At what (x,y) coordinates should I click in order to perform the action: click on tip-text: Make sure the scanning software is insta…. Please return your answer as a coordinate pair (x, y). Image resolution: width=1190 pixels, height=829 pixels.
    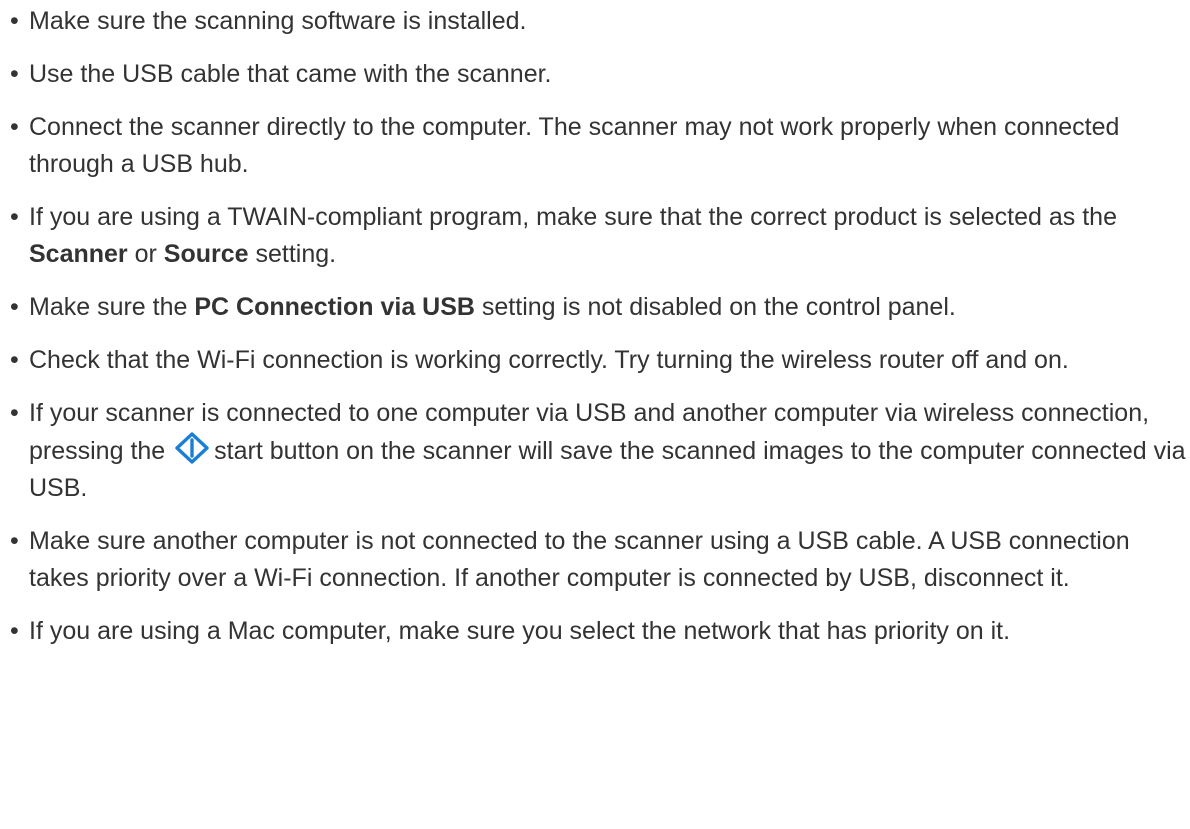
    Looking at the image, I should click on (278, 21).